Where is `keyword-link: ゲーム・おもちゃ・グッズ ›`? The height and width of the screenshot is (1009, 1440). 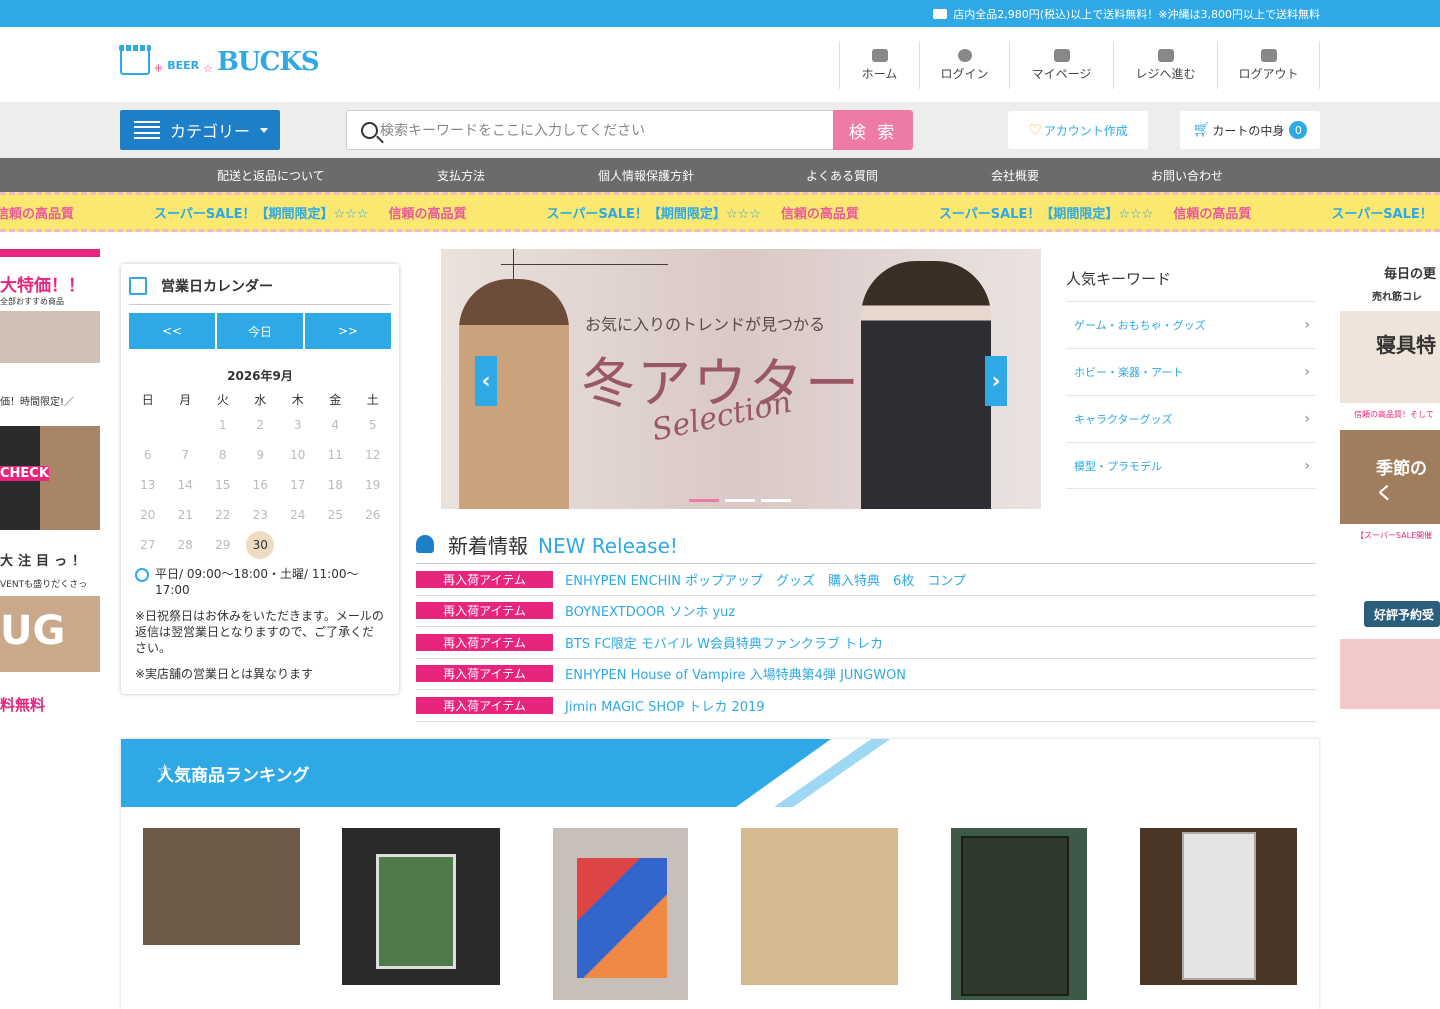
keyword-link: ゲーム・おもちゃ・グッズ › is located at coordinates (1191, 324).